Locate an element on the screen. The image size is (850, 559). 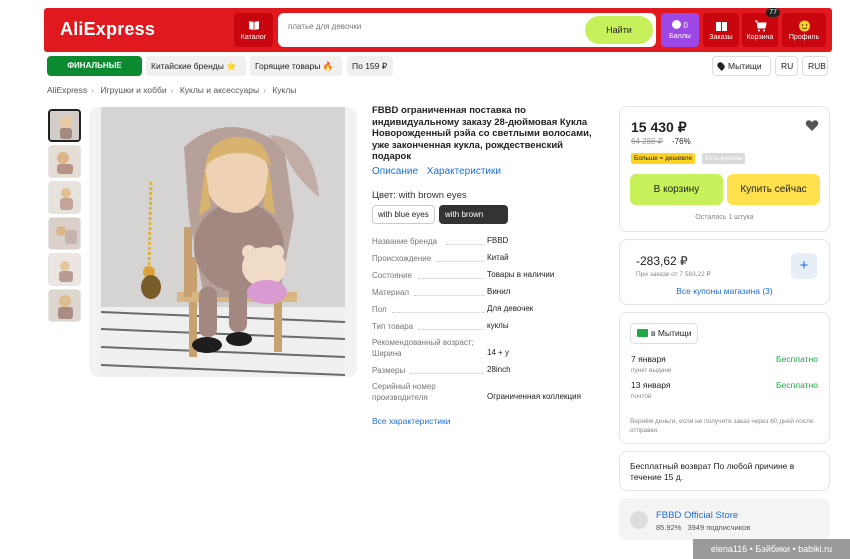
spec-value: куклы is located at coordinates (498, 325).